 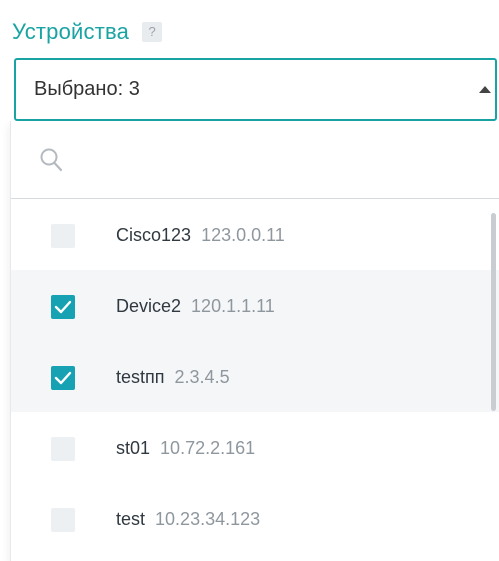 I want to click on device-ip: 123.0.0.11, so click(x=243, y=235).